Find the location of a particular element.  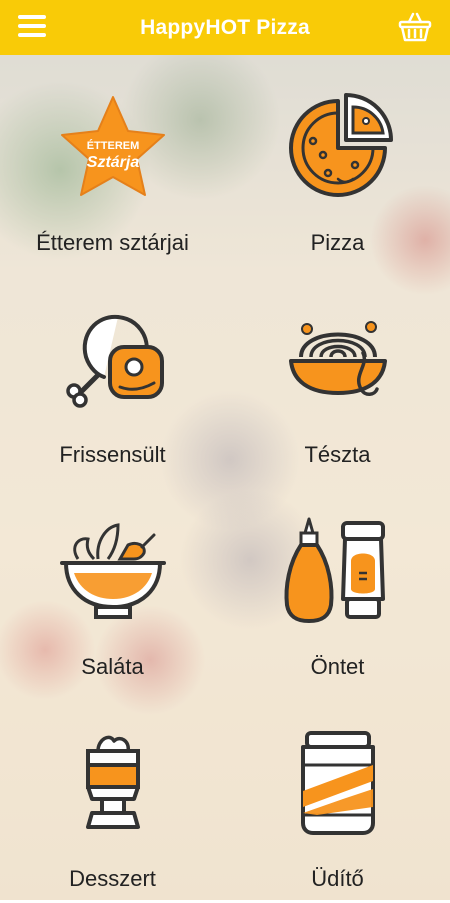

category-uditos: Üdítő is located at coordinates (337, 797).